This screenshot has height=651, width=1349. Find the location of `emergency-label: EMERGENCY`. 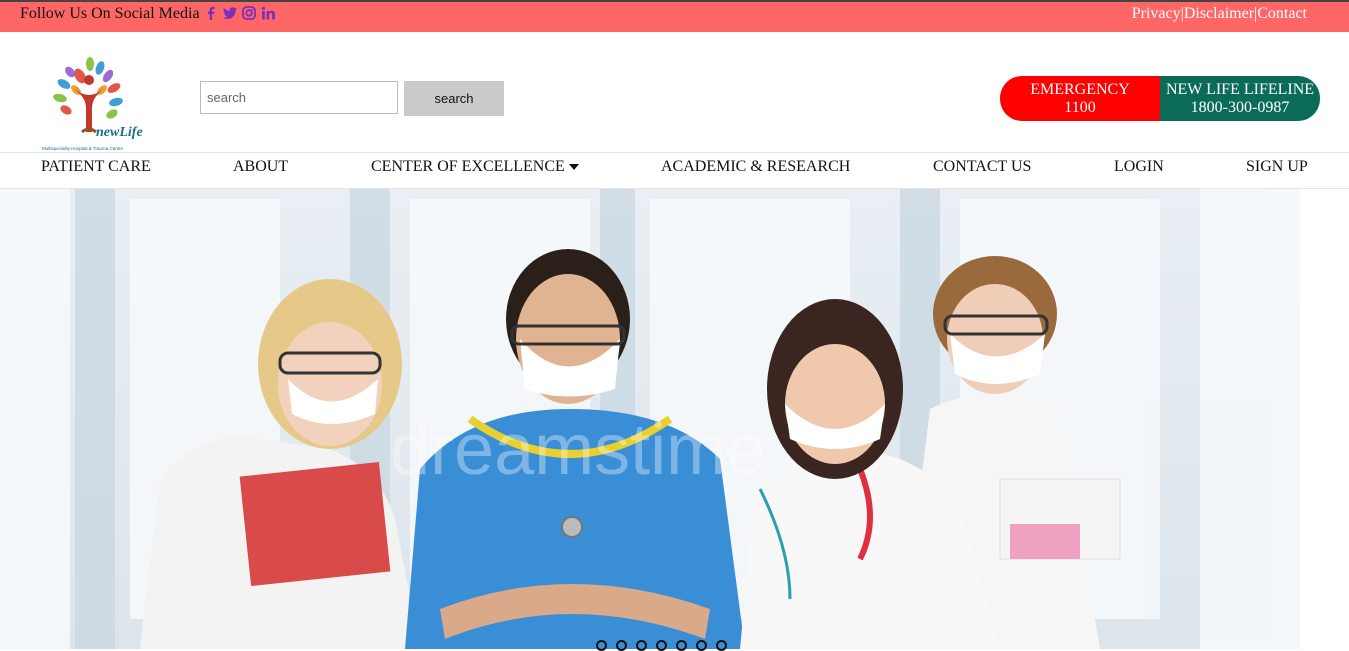

emergency-label: EMERGENCY is located at coordinates (1080, 89).